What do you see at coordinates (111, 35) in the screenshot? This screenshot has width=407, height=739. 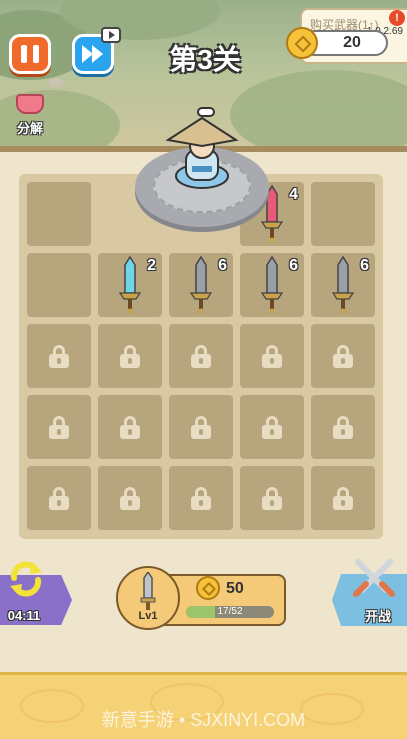 I see `video-ad-icon` at bounding box center [111, 35].